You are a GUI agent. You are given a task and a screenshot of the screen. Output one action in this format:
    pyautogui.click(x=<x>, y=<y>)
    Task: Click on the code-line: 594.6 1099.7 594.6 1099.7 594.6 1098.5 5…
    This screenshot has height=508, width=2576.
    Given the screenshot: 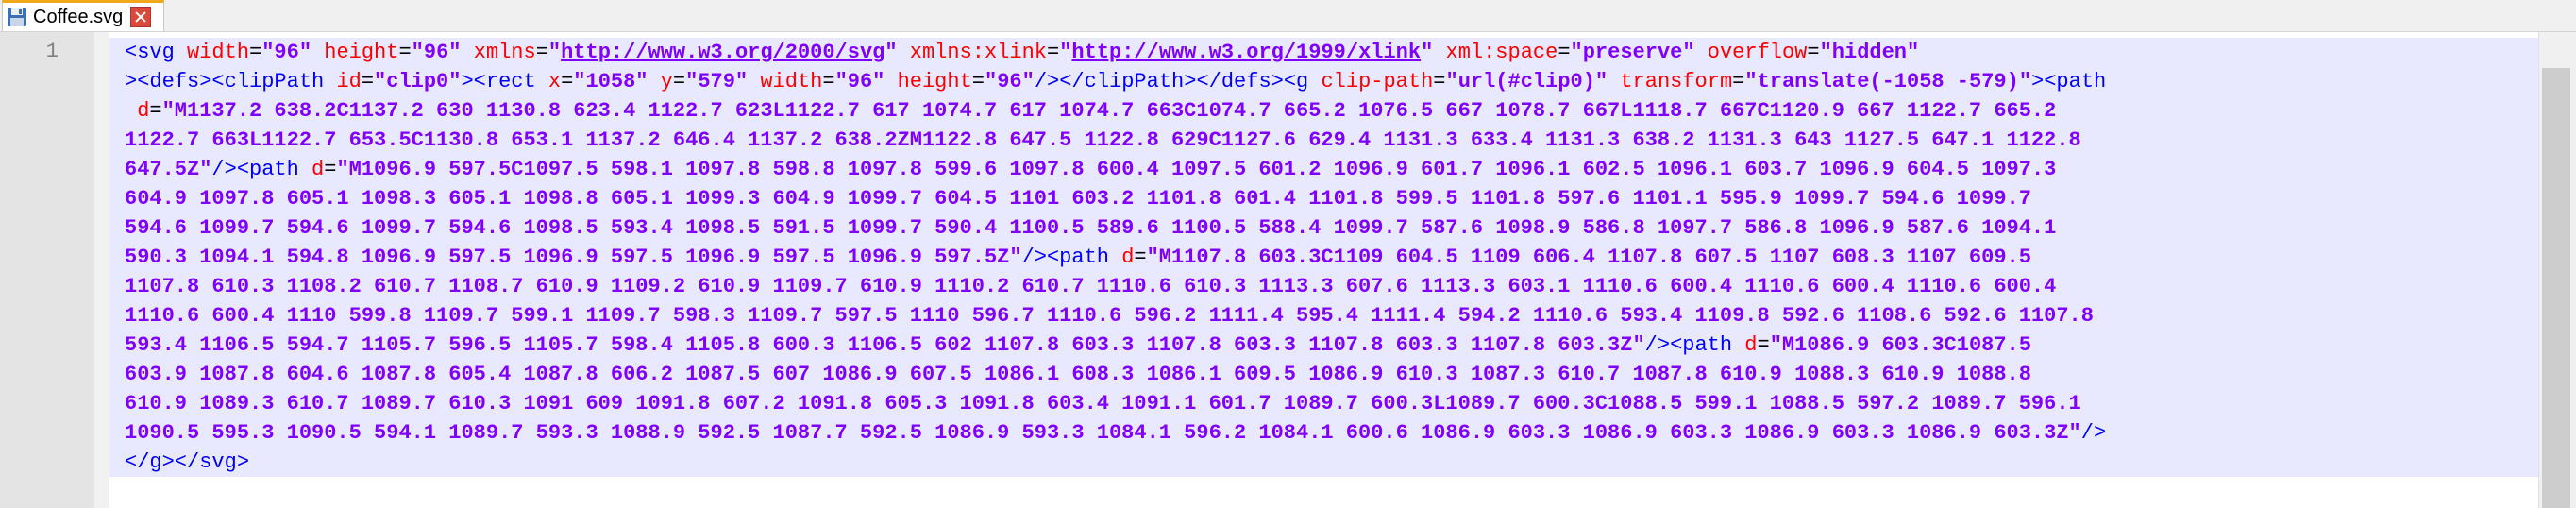 What is the action you would take?
    pyautogui.click(x=1323, y=228)
    